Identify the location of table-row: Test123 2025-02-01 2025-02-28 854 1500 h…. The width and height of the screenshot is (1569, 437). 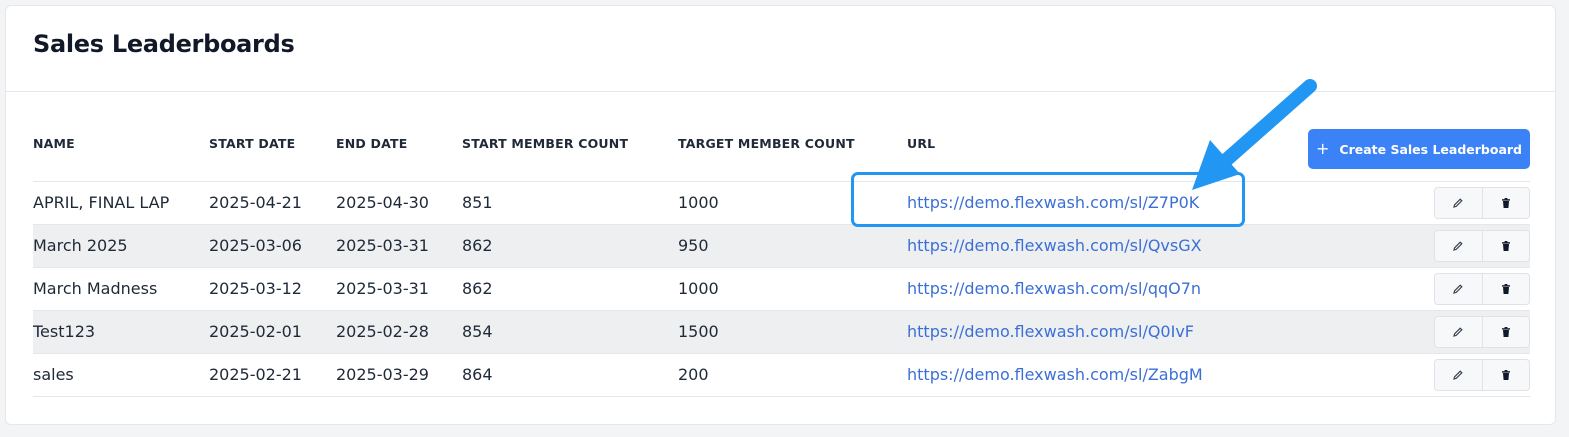
(781, 331).